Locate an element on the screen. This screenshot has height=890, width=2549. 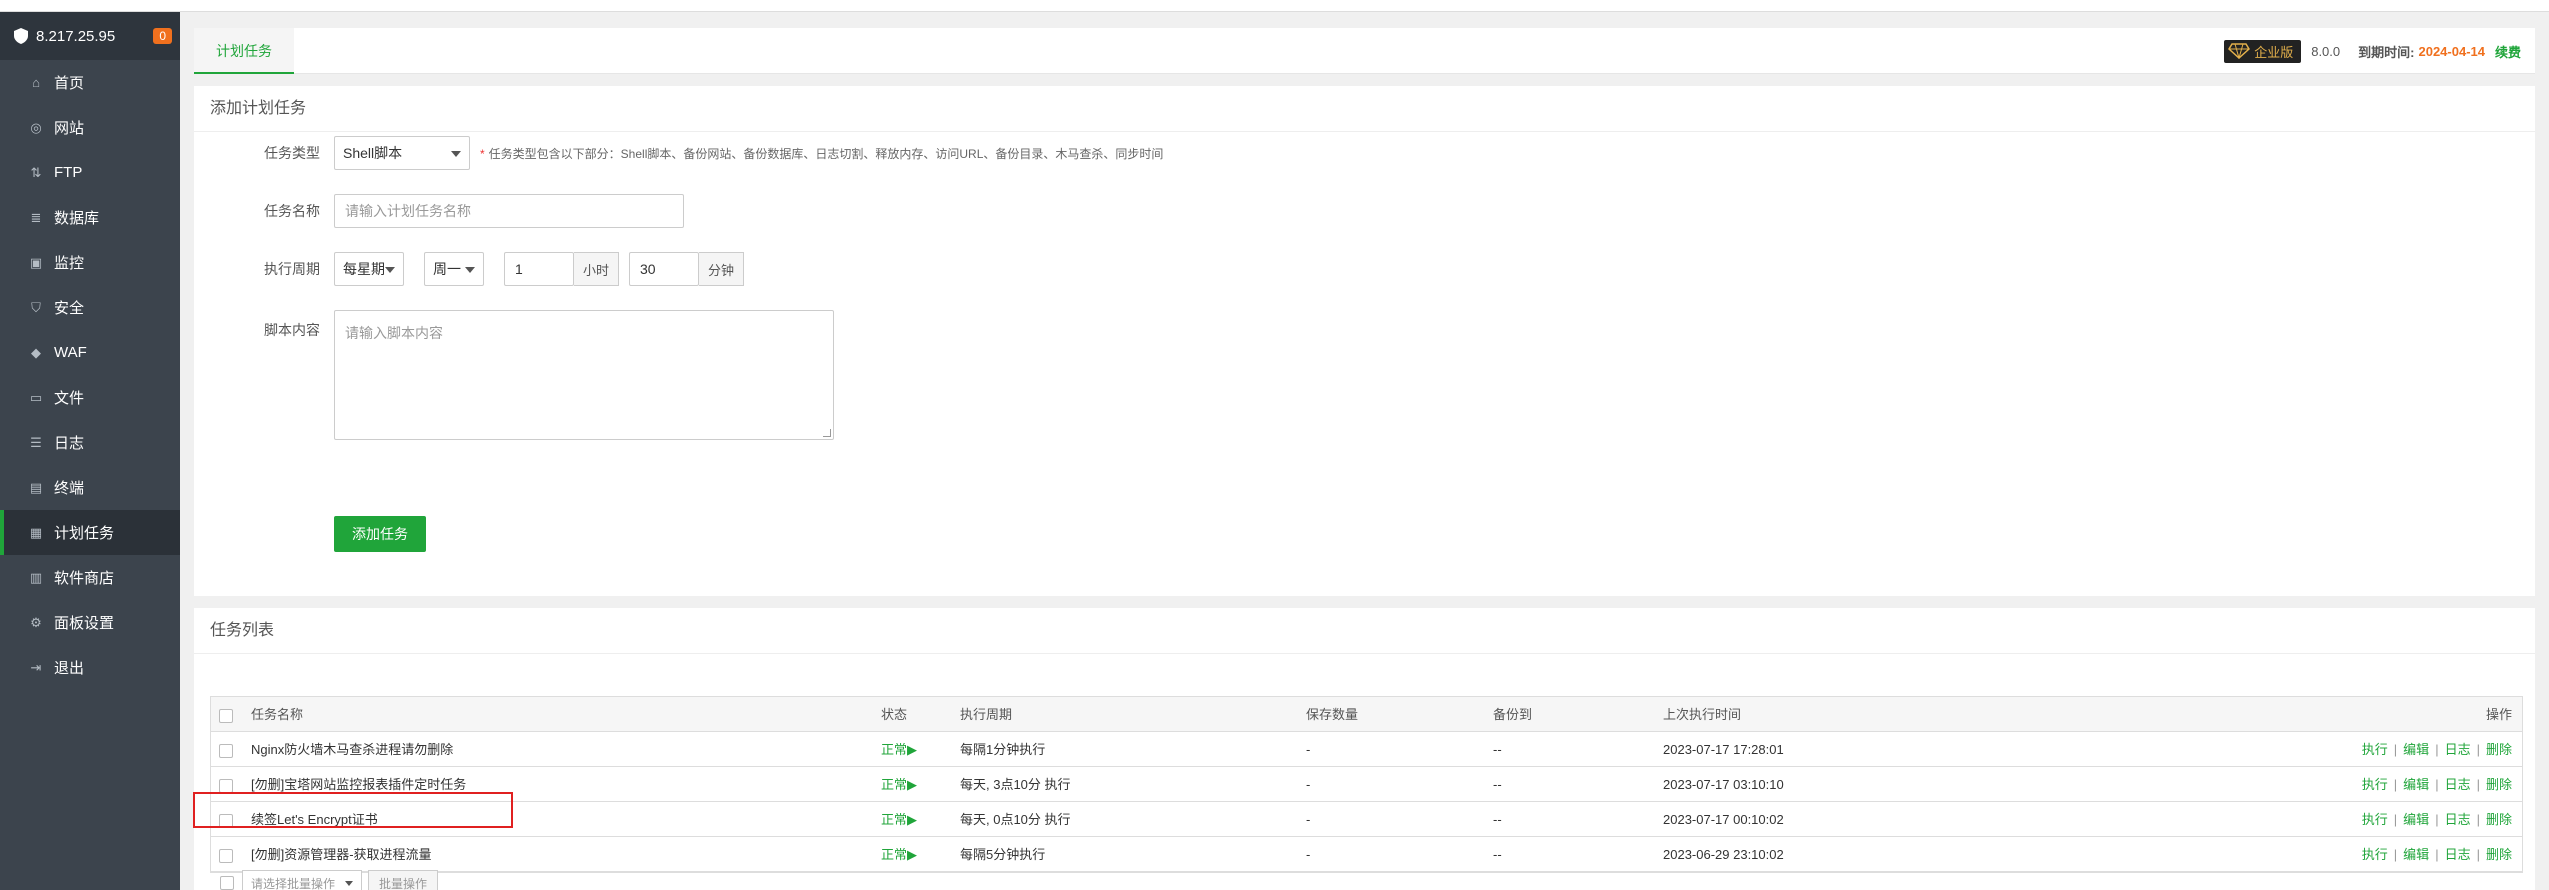
home-icon: ⌂ is located at coordinates (36, 82).